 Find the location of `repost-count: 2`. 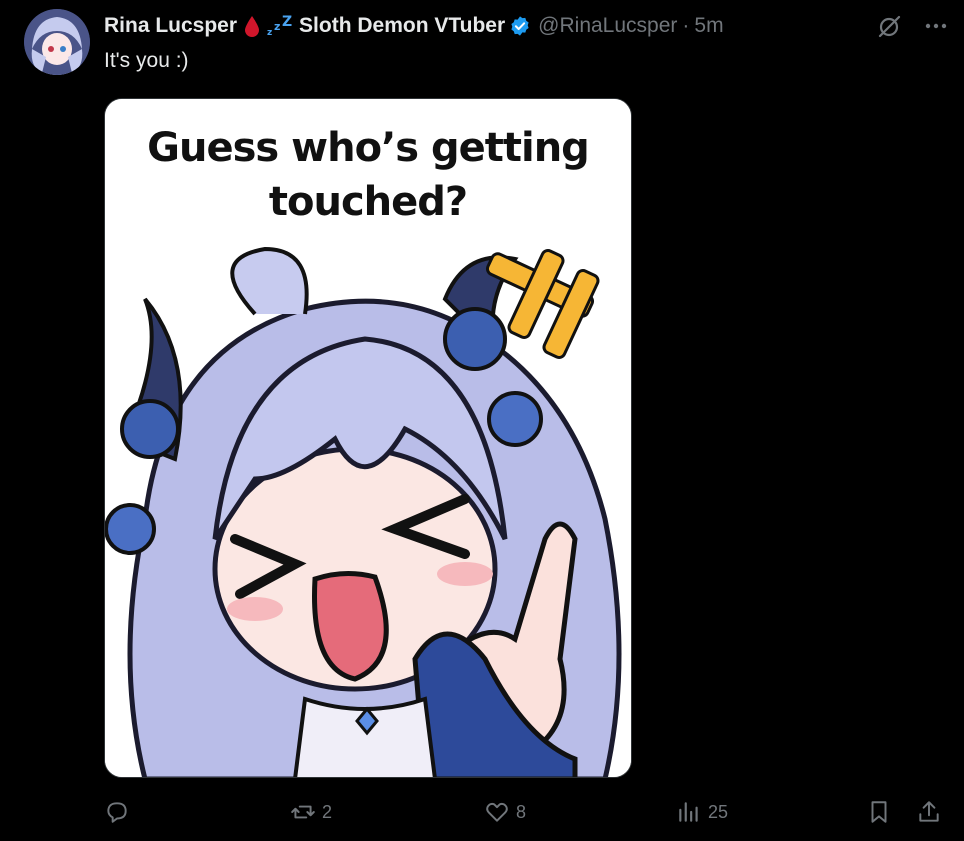

repost-count: 2 is located at coordinates (327, 811).